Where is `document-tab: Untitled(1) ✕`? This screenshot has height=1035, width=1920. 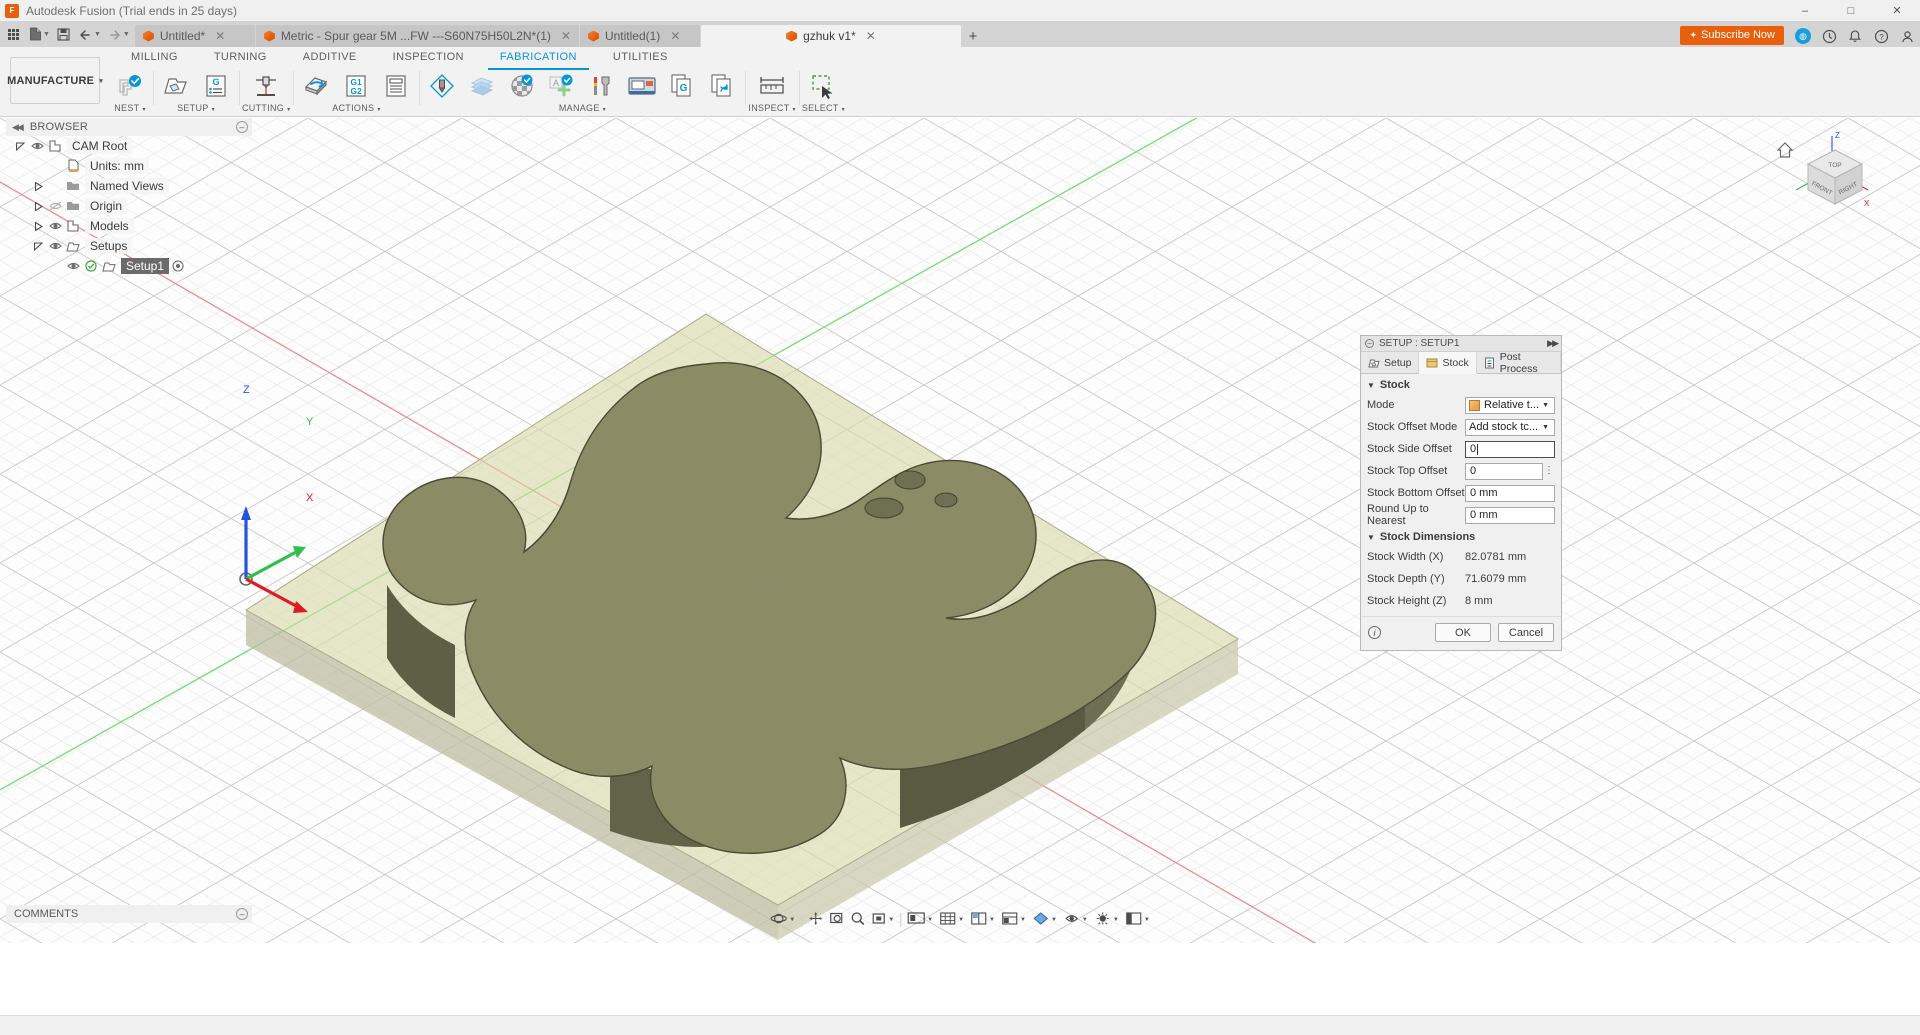 document-tab: Untitled(1) ✕ is located at coordinates (639, 36).